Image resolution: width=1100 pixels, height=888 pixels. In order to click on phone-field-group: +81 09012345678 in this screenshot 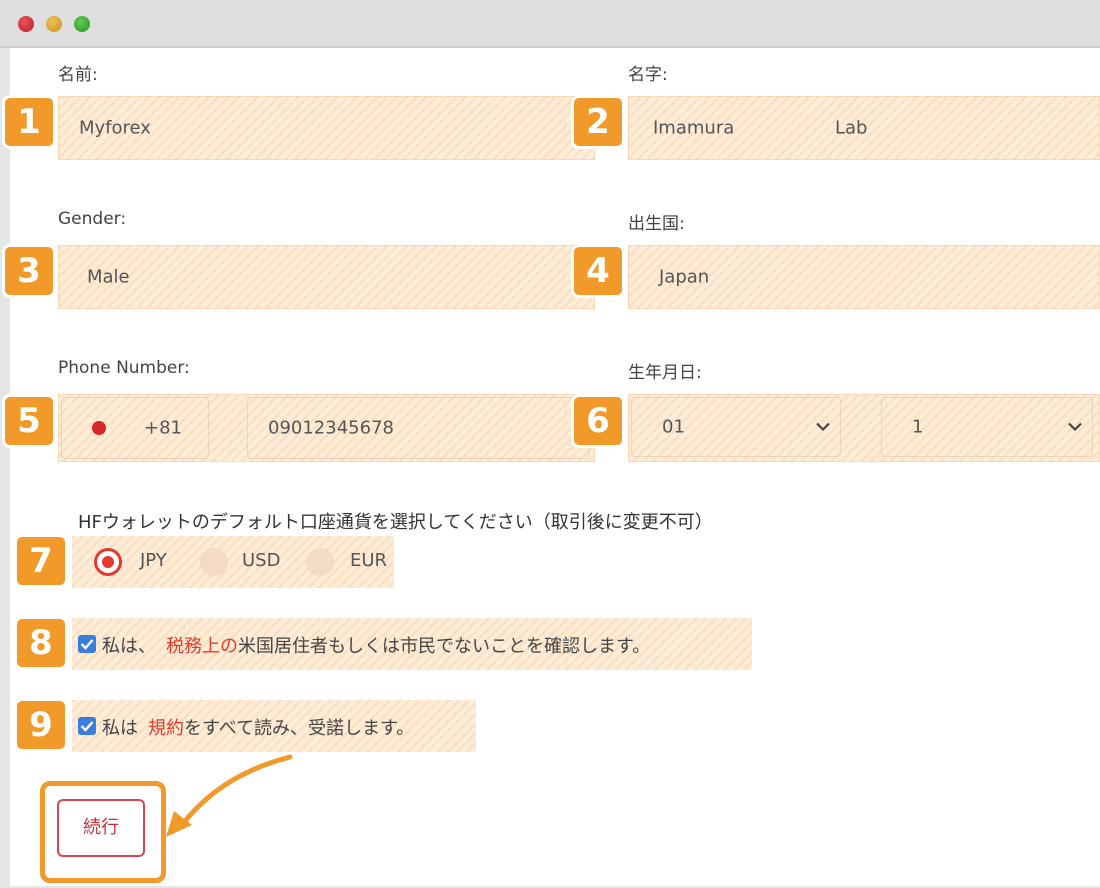, I will do `click(326, 428)`.